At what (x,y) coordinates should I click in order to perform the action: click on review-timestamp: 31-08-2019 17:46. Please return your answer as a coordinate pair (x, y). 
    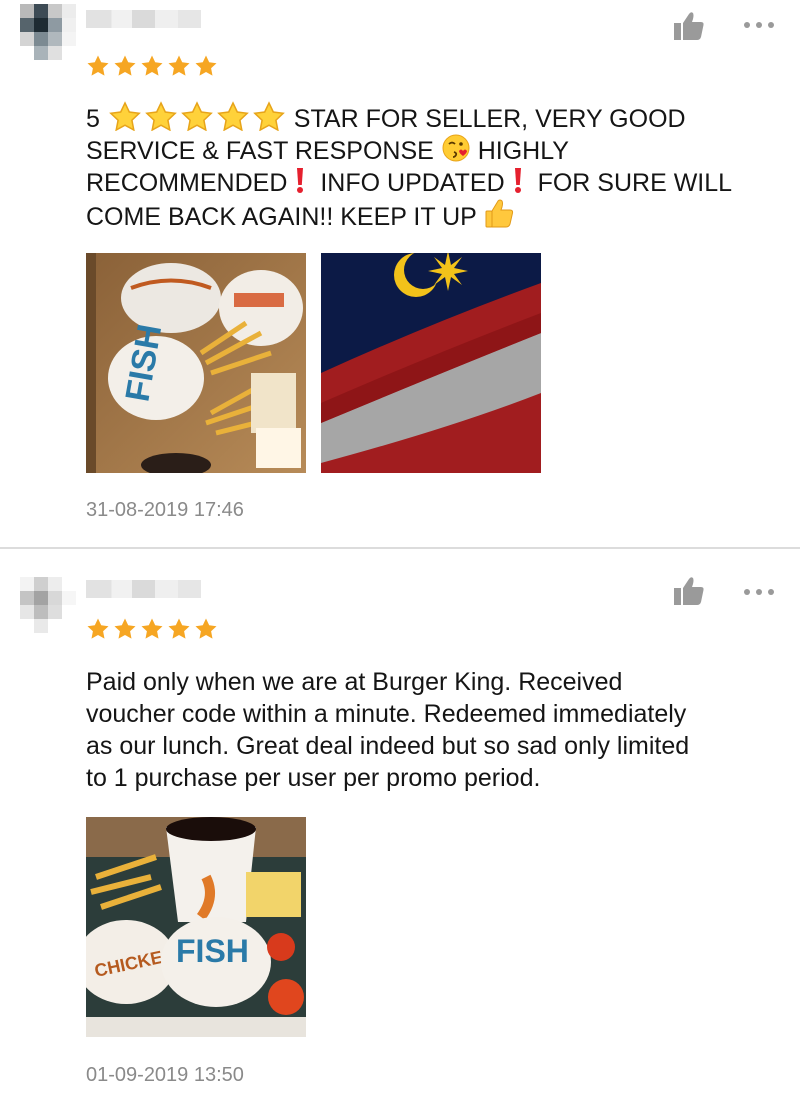
    Looking at the image, I should click on (165, 510).